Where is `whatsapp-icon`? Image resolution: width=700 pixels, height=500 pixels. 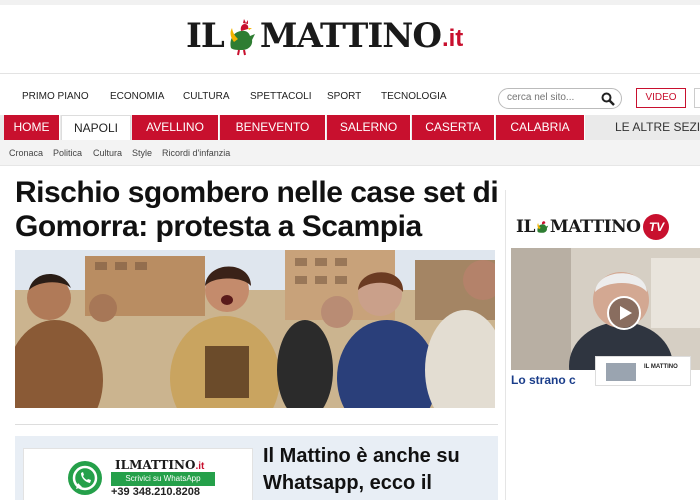
whatsapp-icon is located at coordinates (85, 478).